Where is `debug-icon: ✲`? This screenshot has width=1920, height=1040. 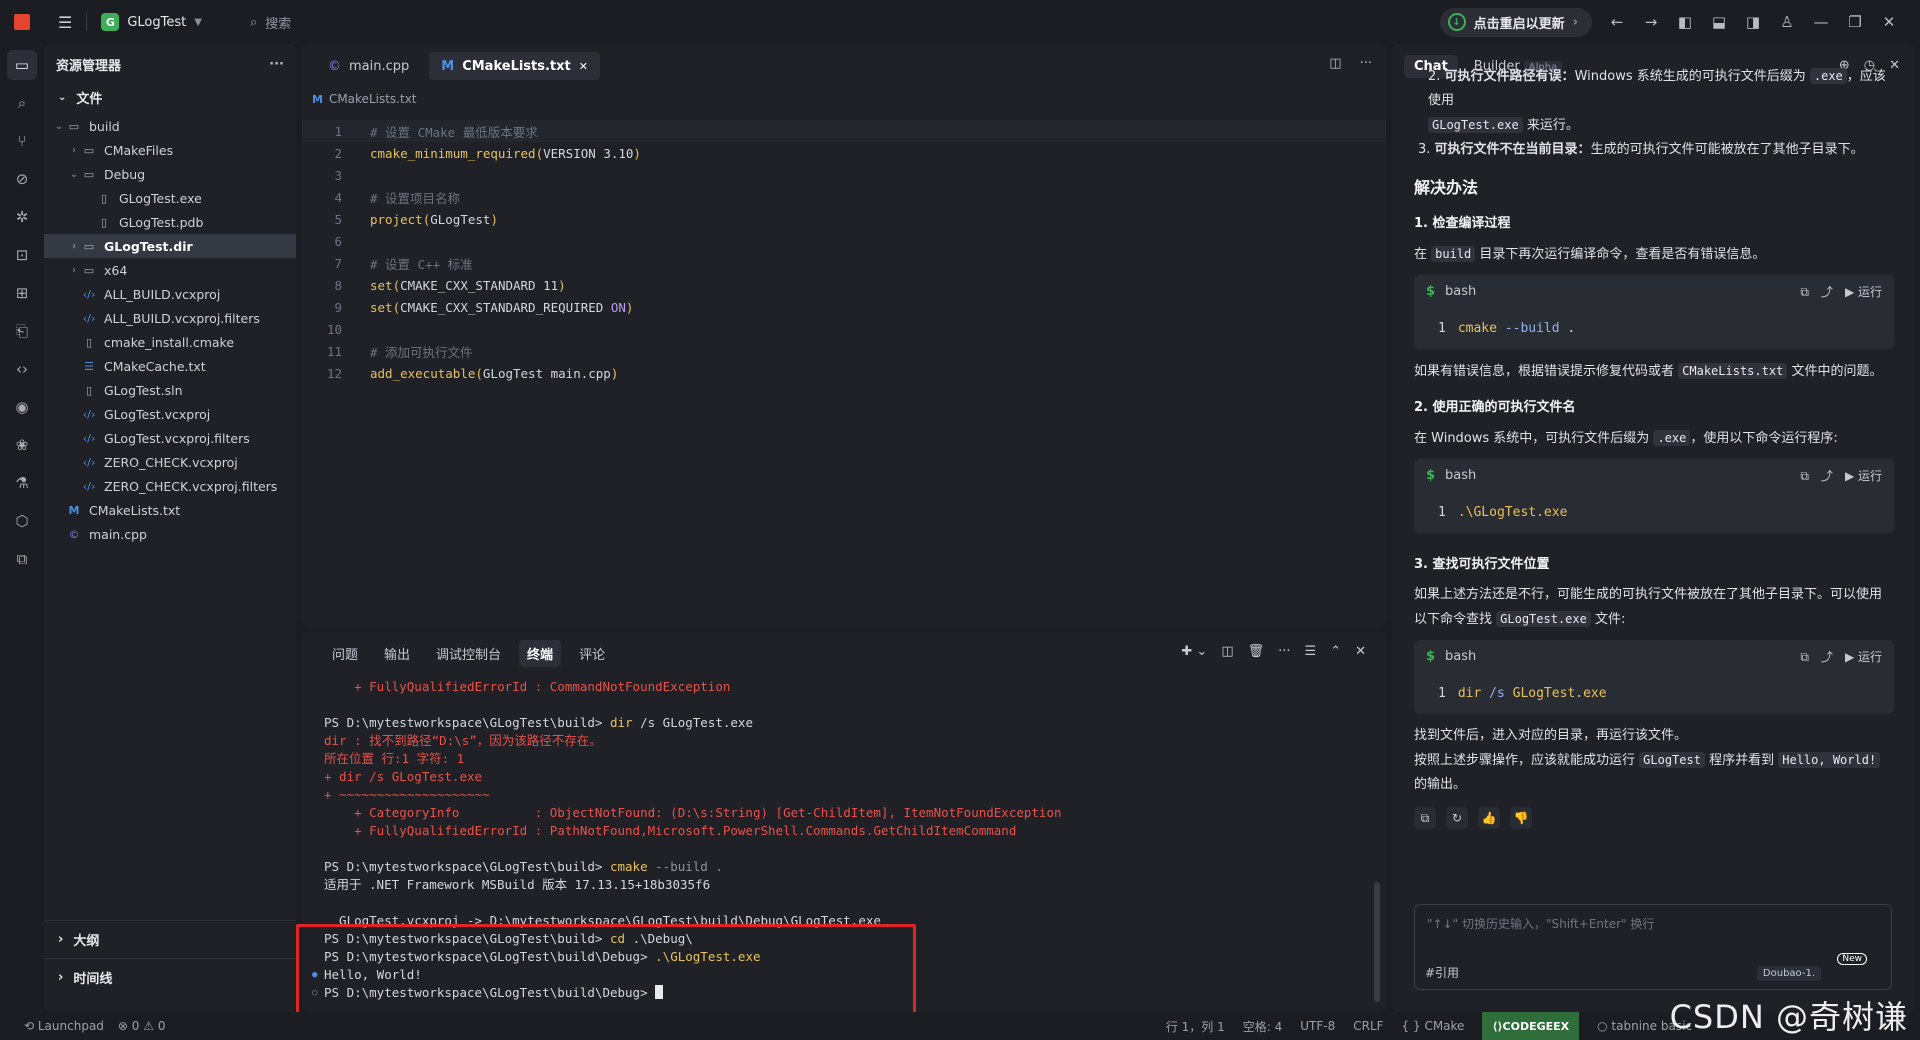 debug-icon: ✲ is located at coordinates (22, 217).